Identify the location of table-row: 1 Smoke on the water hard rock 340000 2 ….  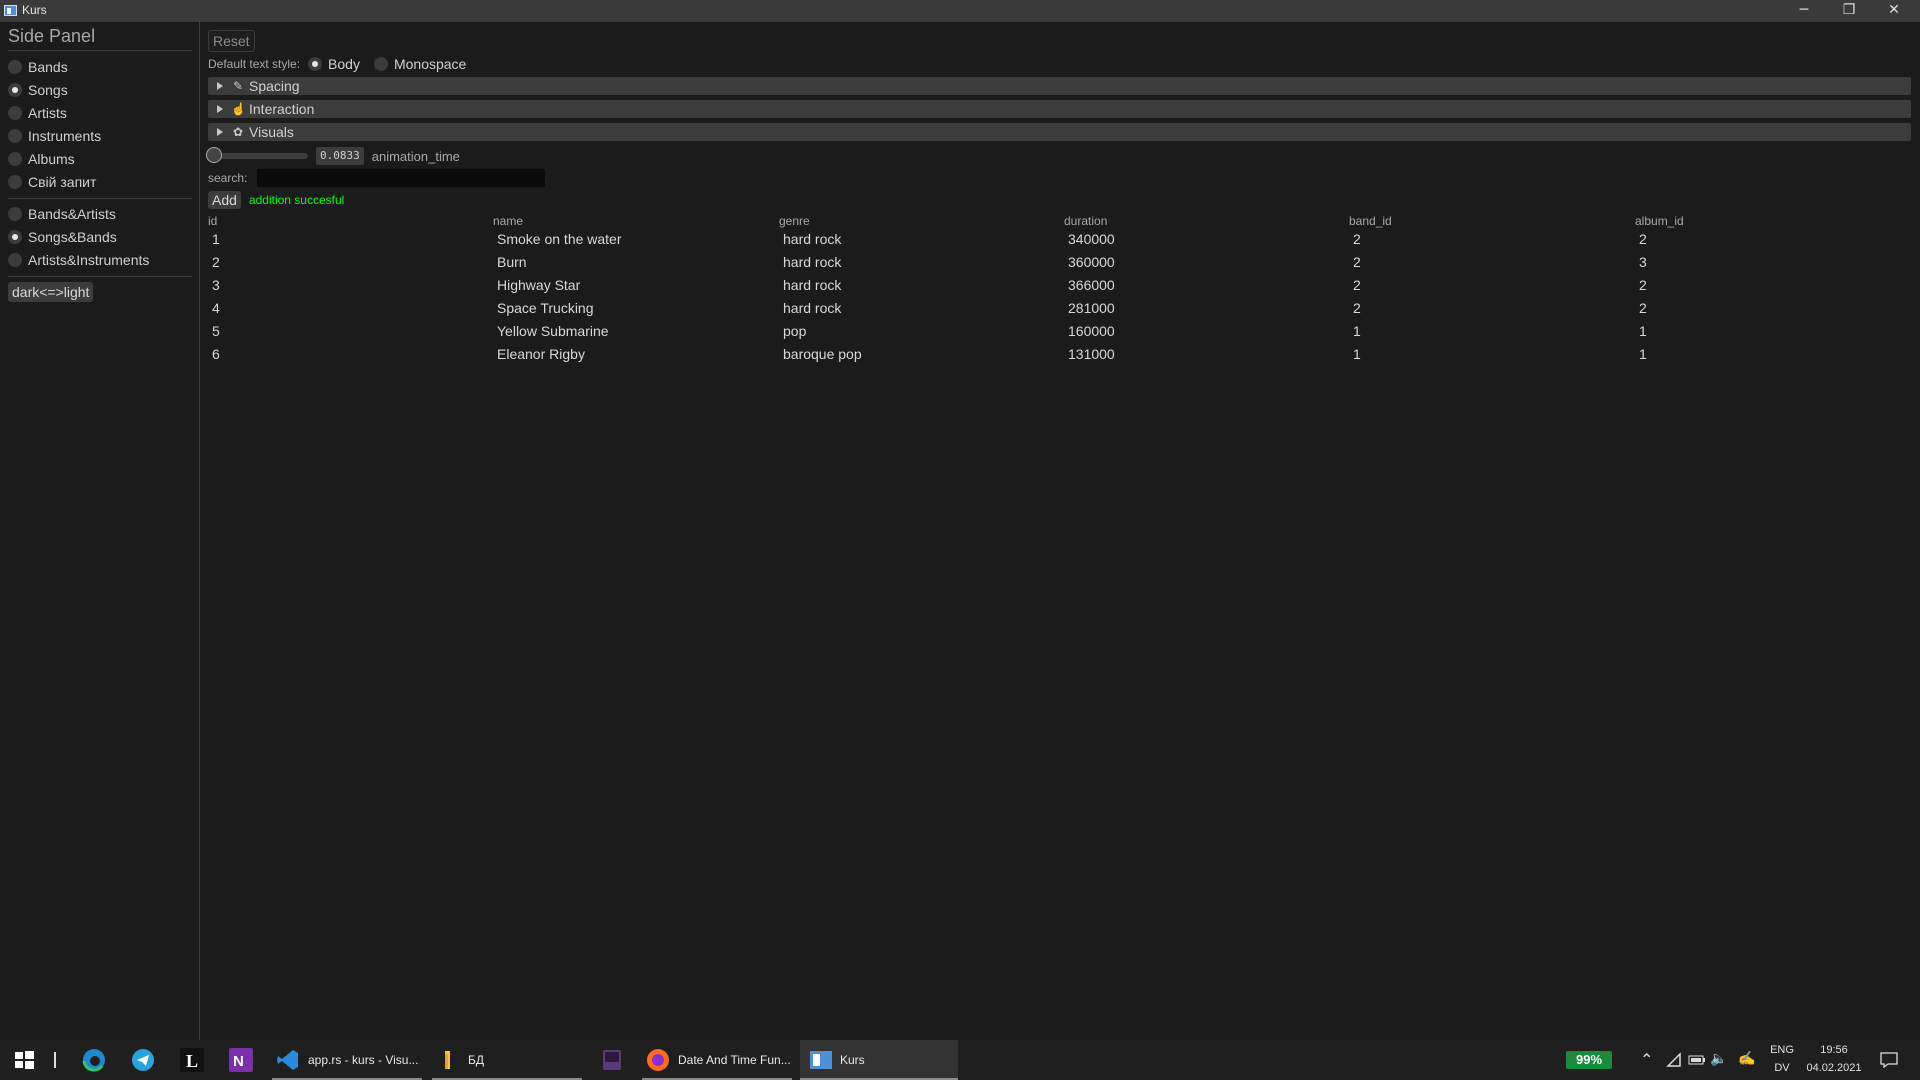
(1058, 239).